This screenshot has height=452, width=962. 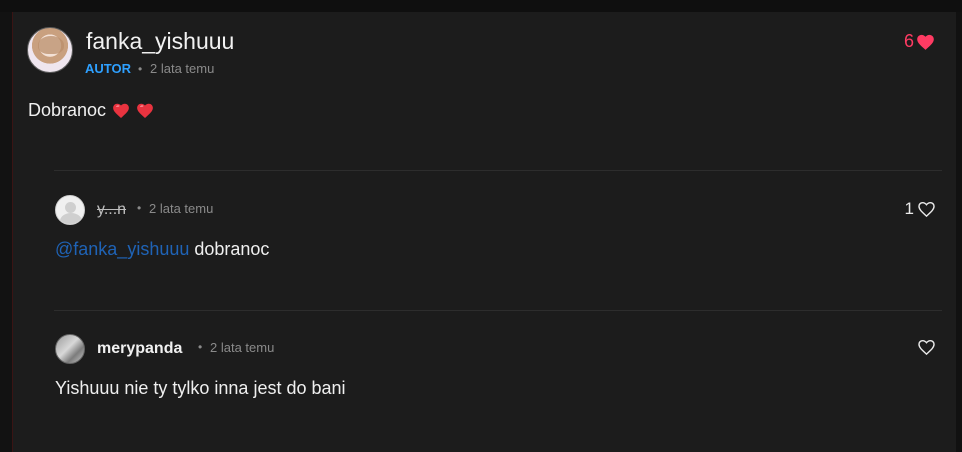 What do you see at coordinates (925, 42) in the screenshot?
I see `heart-filled-icon` at bounding box center [925, 42].